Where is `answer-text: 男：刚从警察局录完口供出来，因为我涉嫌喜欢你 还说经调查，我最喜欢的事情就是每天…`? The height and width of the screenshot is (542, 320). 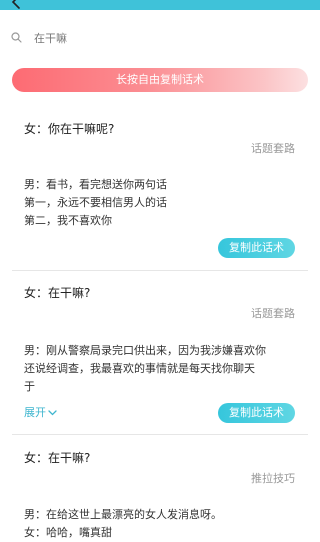
answer-text: 男：刚从警察局录完口供出来，因为我涉嫌喜欢你 还说经调查，我最喜欢的事情就是每天… is located at coordinates (164, 369).